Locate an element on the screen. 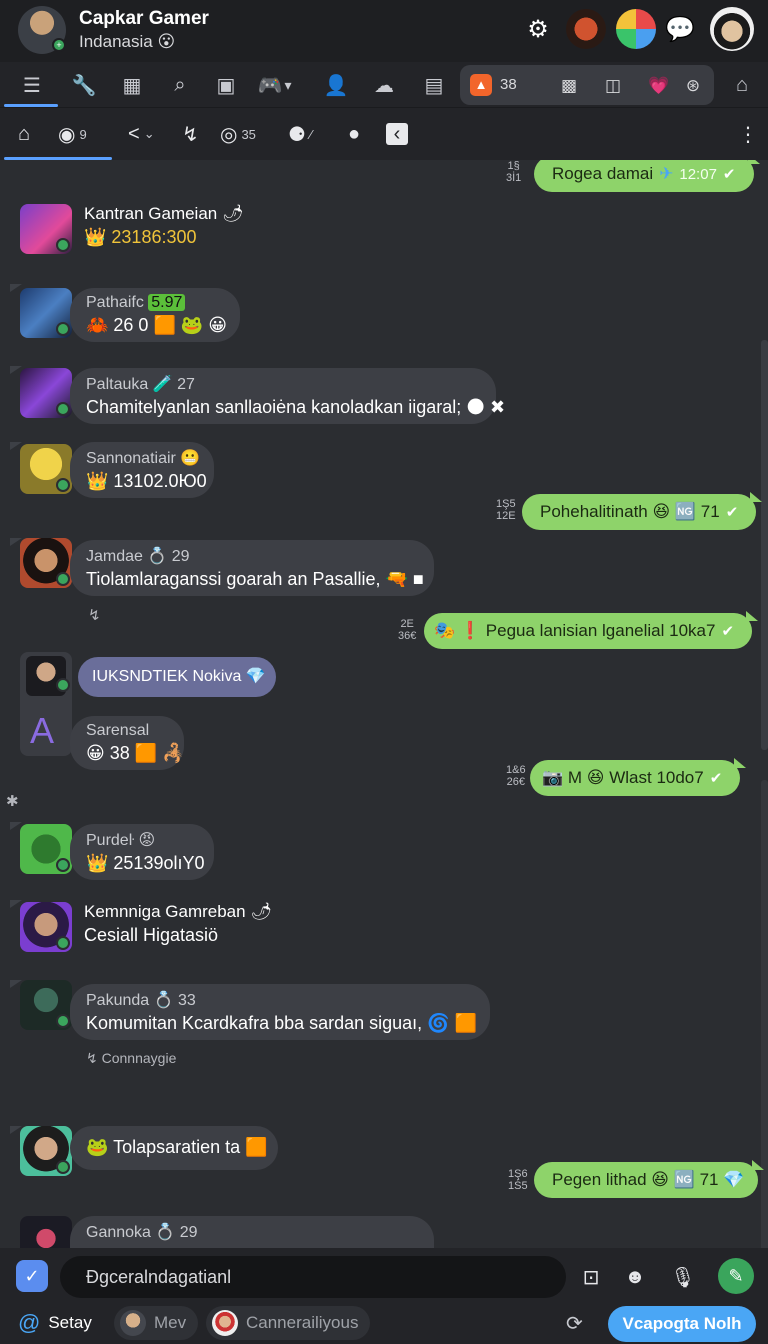 This screenshot has width=768, height=1344. mic-icon: 🎙 is located at coordinates (683, 1277).